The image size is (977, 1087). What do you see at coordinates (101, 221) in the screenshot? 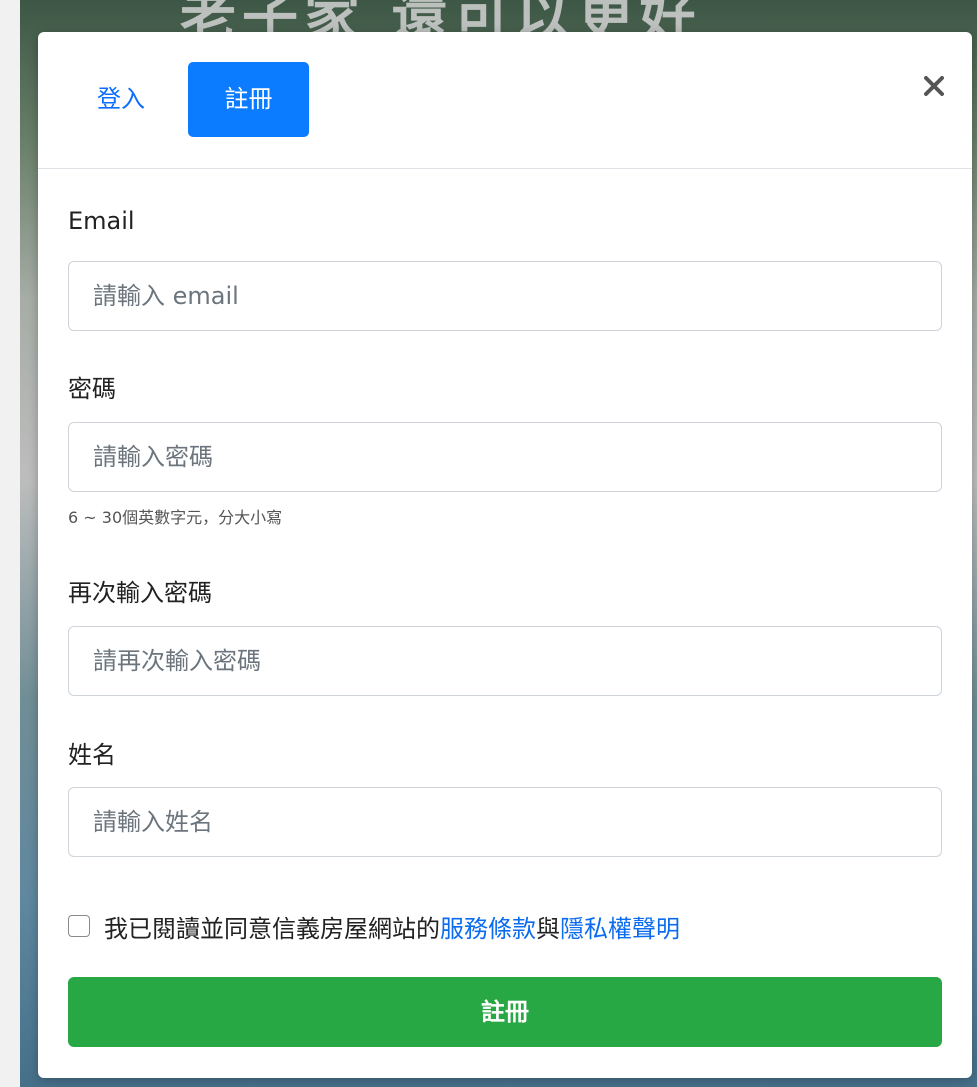
I see `email-label: Email` at bounding box center [101, 221].